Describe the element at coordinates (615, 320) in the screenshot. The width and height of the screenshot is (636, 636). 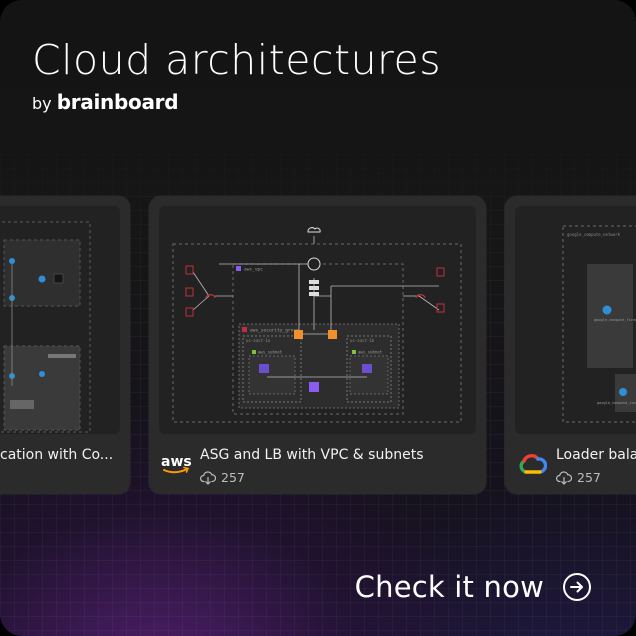
I see `gcp-firewall-label: google_compute_firewall` at that location.